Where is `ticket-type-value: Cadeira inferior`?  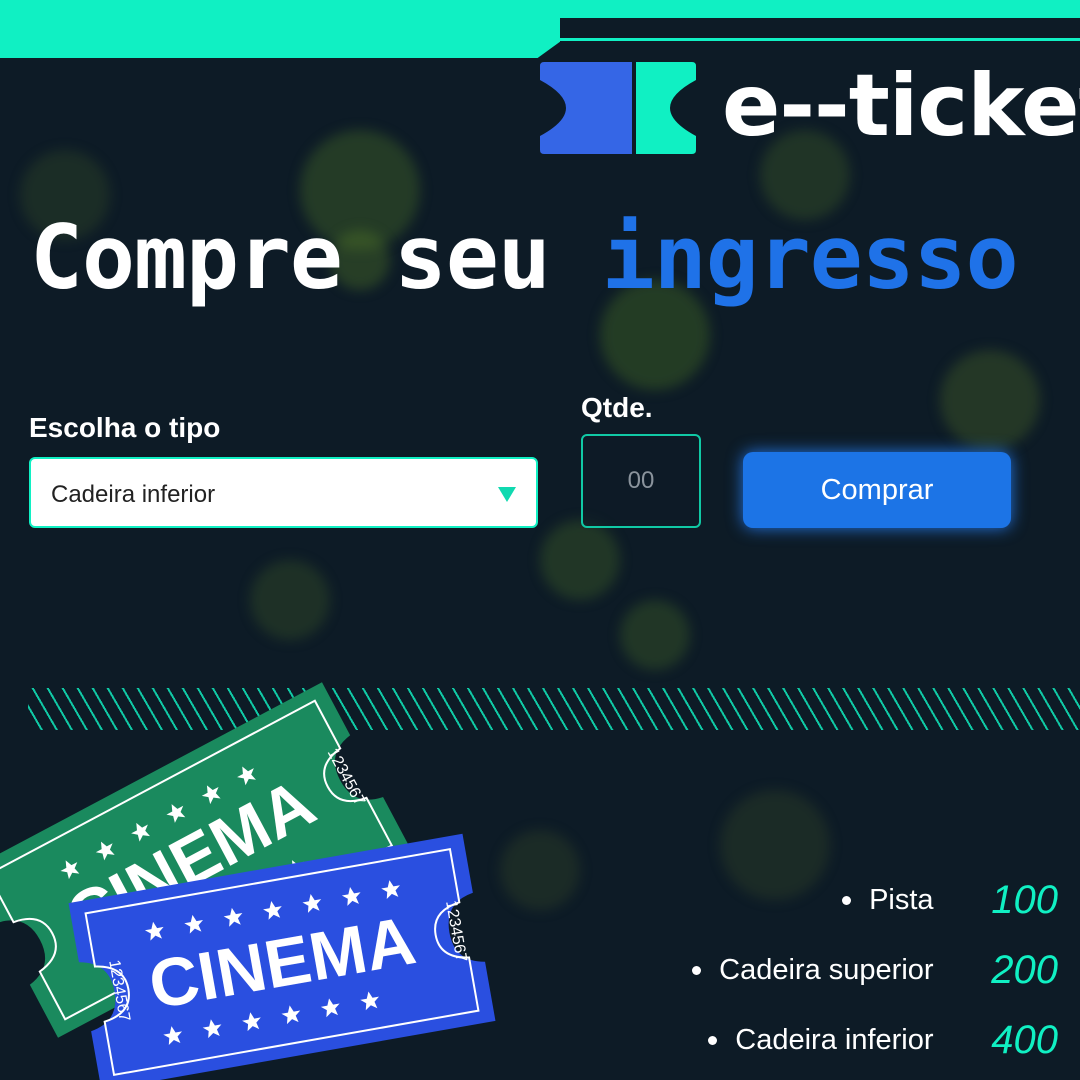
ticket-type-value: Cadeira inferior is located at coordinates (133, 494).